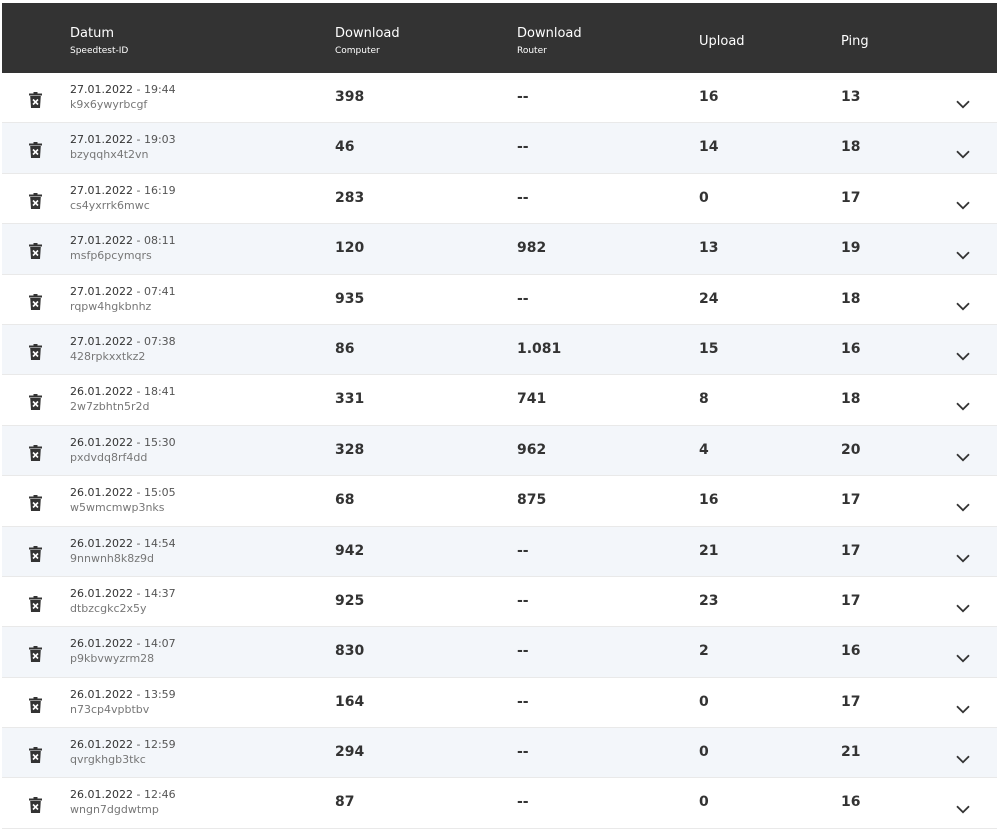 Image resolution: width=999 pixels, height=836 pixels. What do you see at coordinates (159, 644) in the screenshot?
I see `time-text: 14:07` at bounding box center [159, 644].